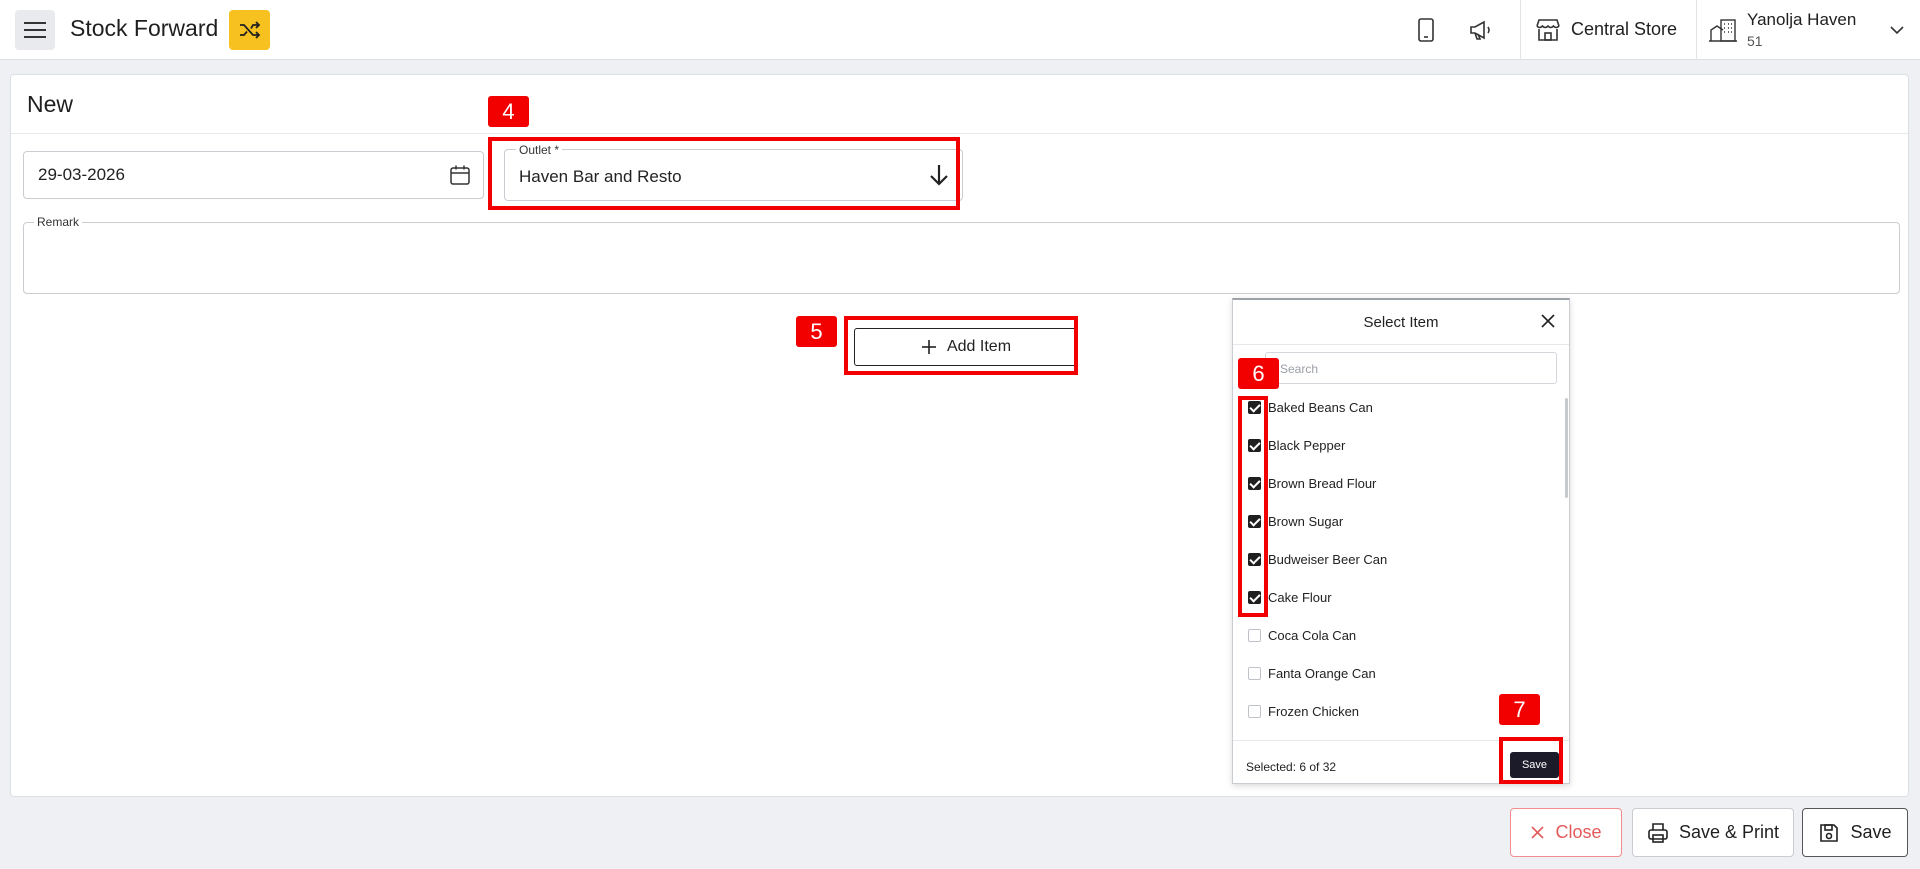  I want to click on menu-button, so click(35, 30).